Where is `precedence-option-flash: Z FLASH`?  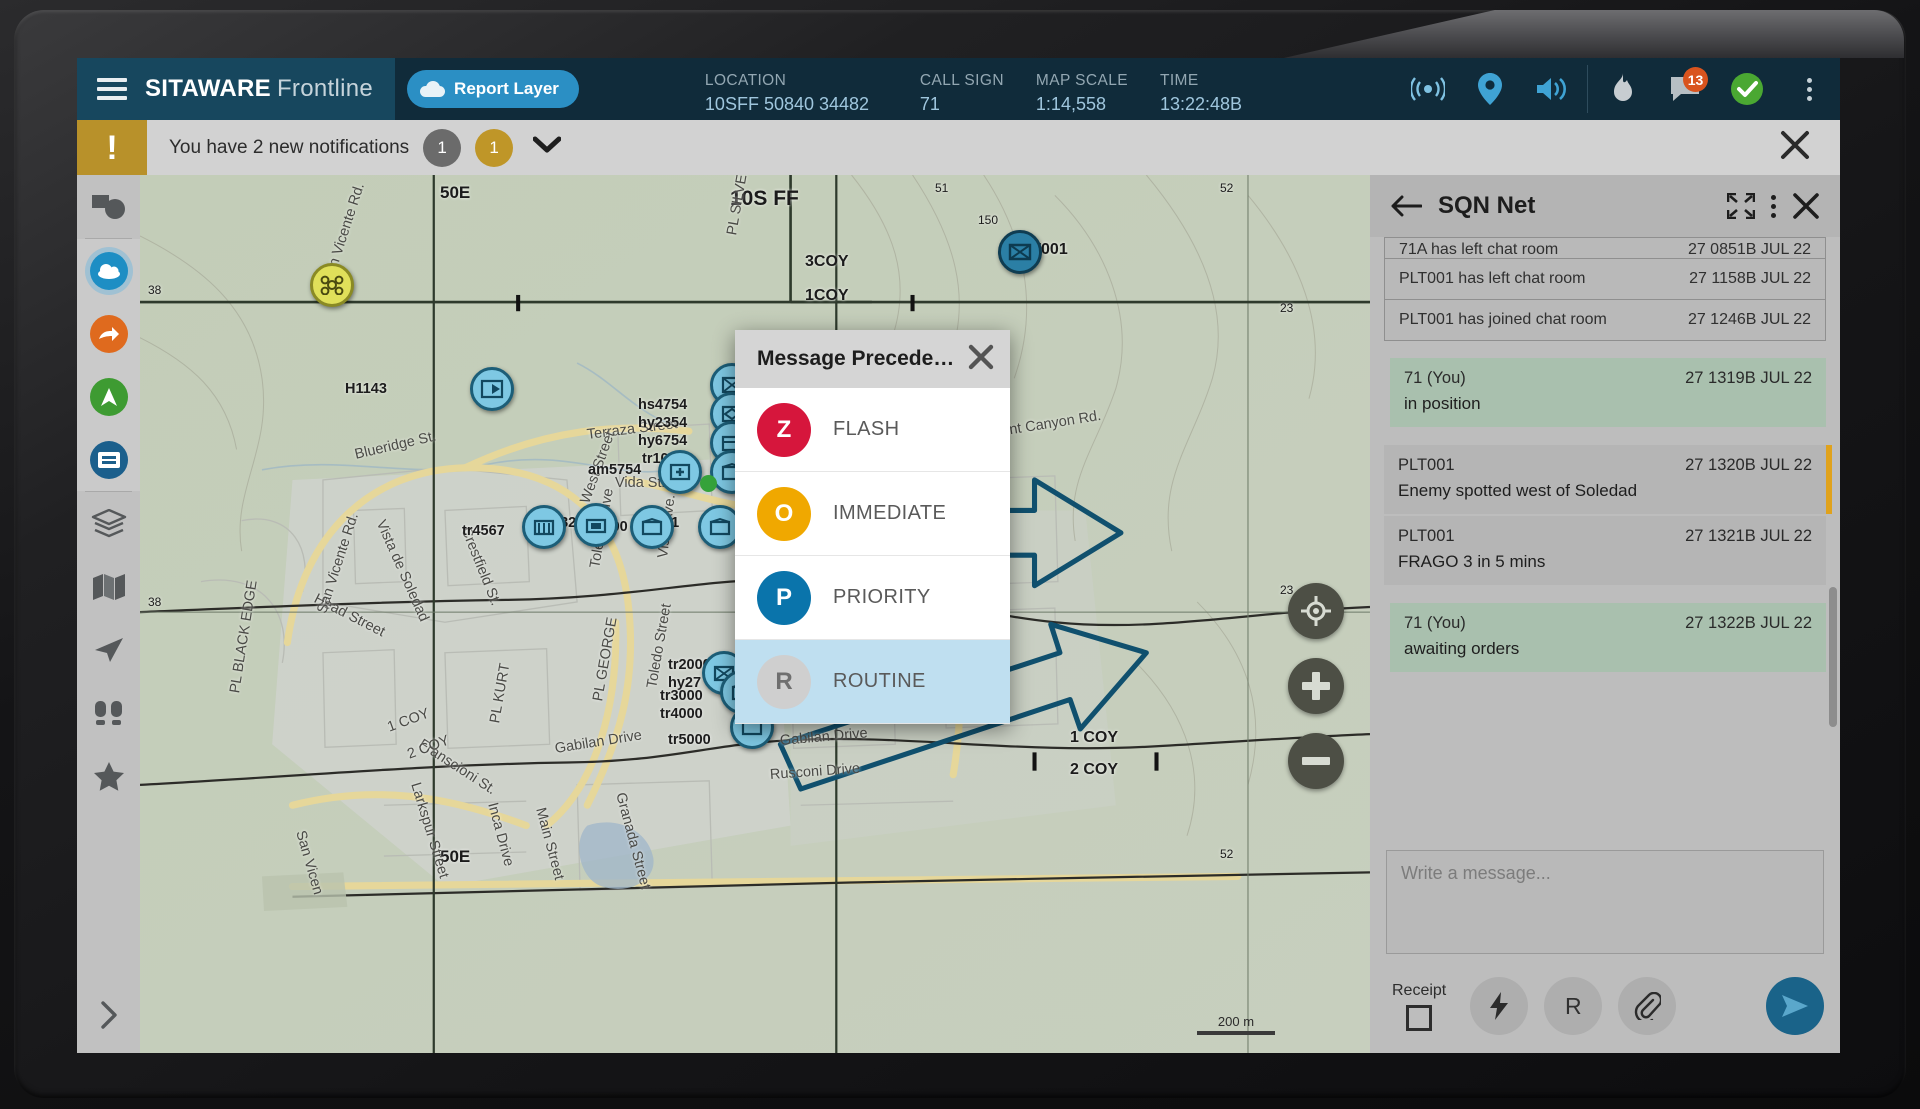 precedence-option-flash: Z FLASH is located at coordinates (872, 430).